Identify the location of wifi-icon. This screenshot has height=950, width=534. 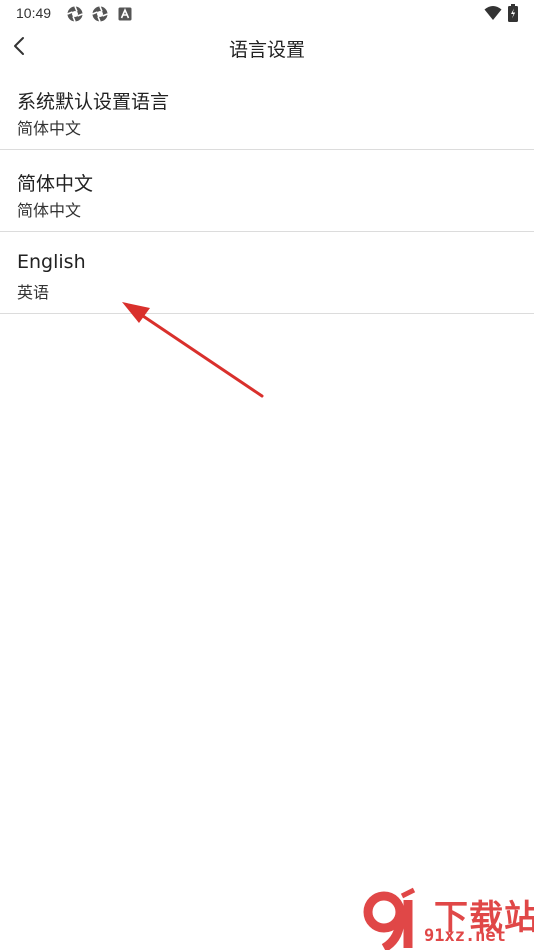
(493, 15).